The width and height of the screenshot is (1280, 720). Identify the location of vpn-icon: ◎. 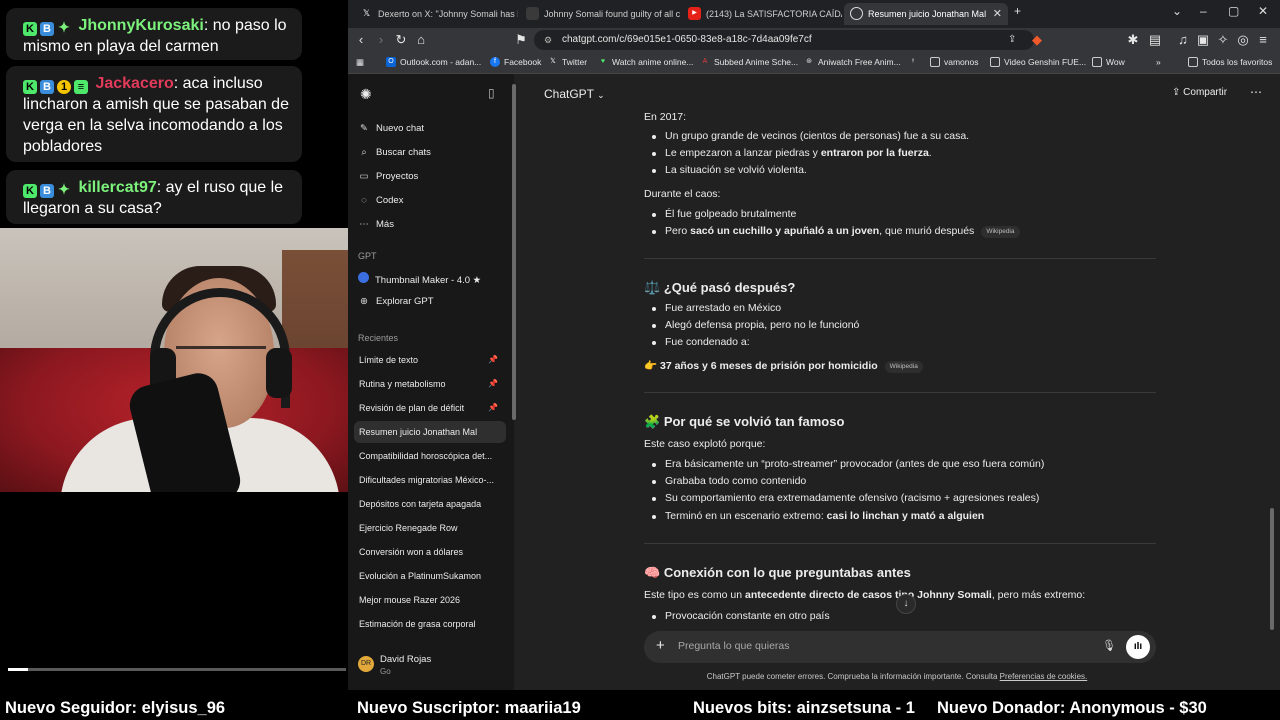
(1243, 40).